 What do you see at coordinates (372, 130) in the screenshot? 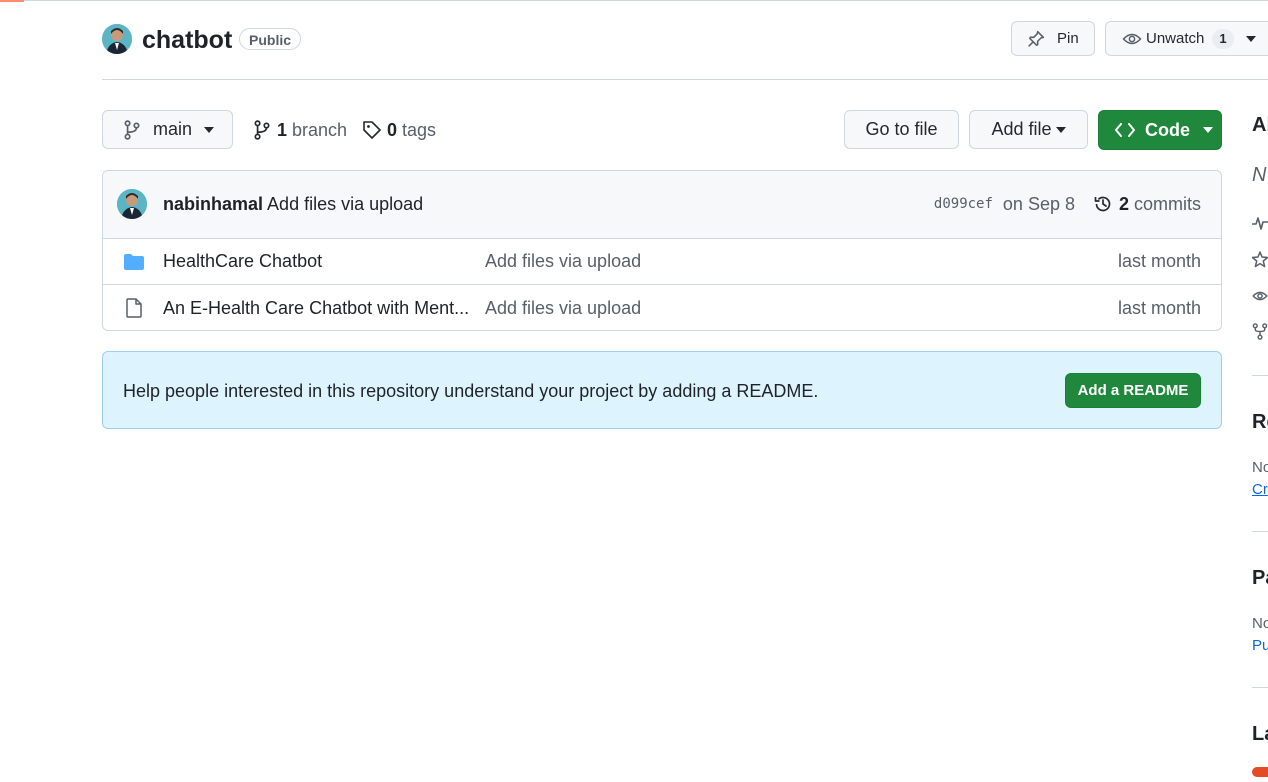
I see `tag-icon` at bounding box center [372, 130].